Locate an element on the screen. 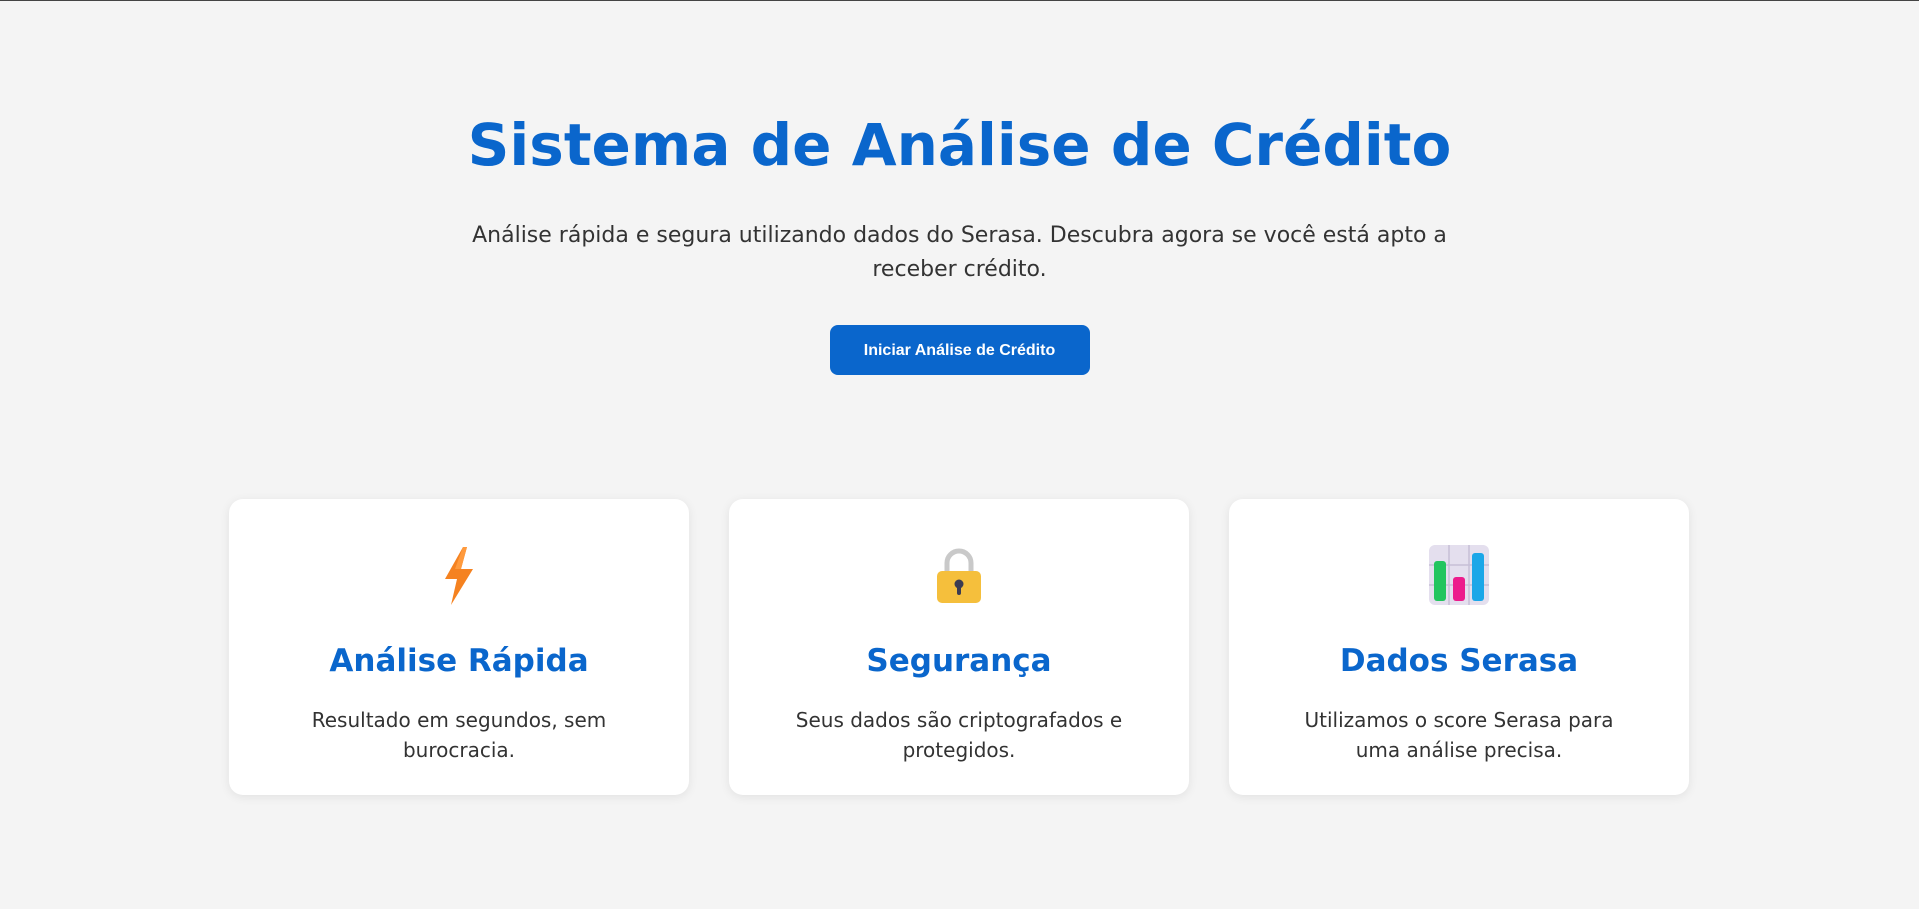 The width and height of the screenshot is (1919, 909). feature-title: Dados Serasa is located at coordinates (1459, 661).